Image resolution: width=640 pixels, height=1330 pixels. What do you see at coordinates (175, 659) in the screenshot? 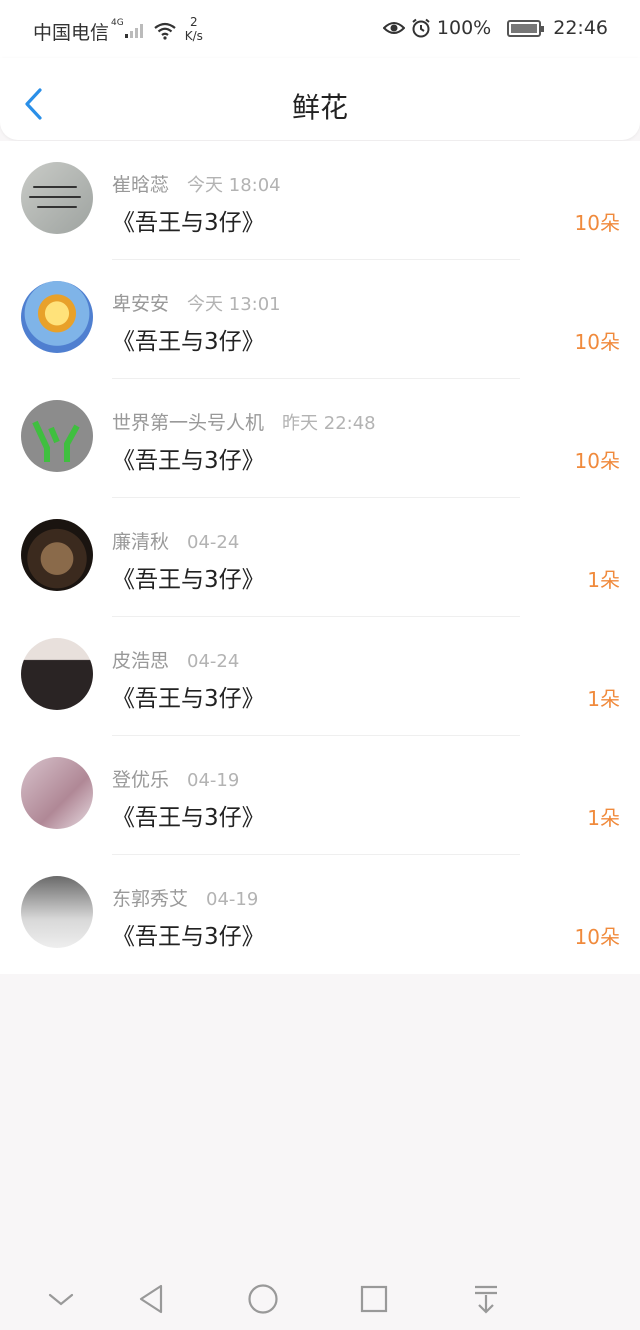
I see `sender-meta: 皮浩思 04-24` at bounding box center [175, 659].